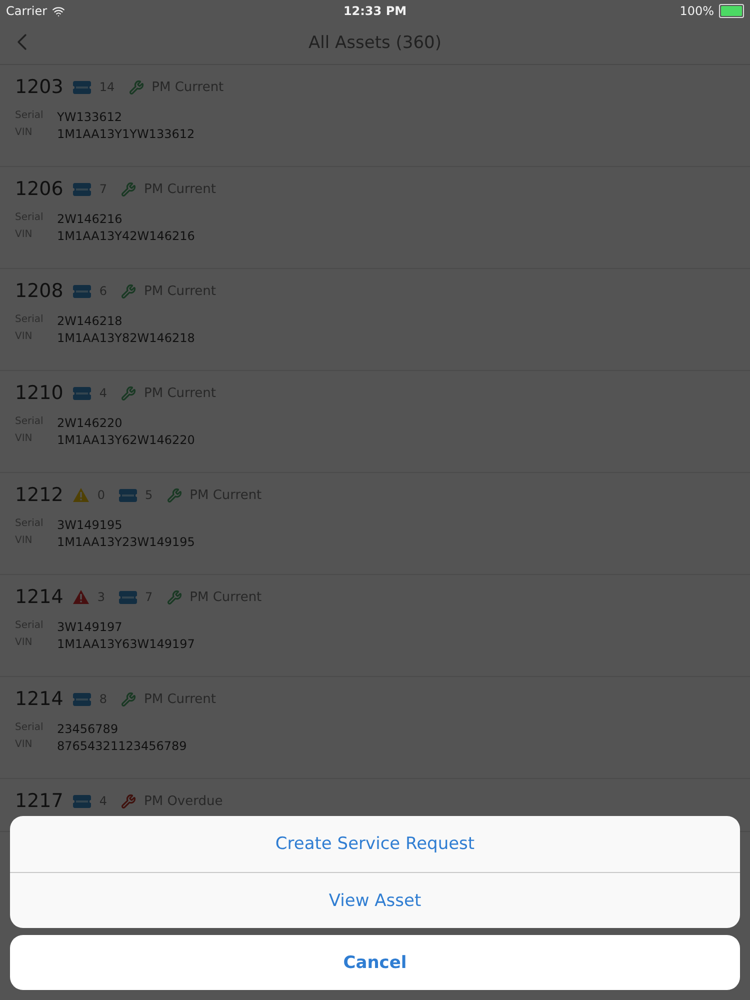 The height and width of the screenshot is (1000, 750). What do you see at coordinates (59, 11) in the screenshot?
I see `wifi-icon` at bounding box center [59, 11].